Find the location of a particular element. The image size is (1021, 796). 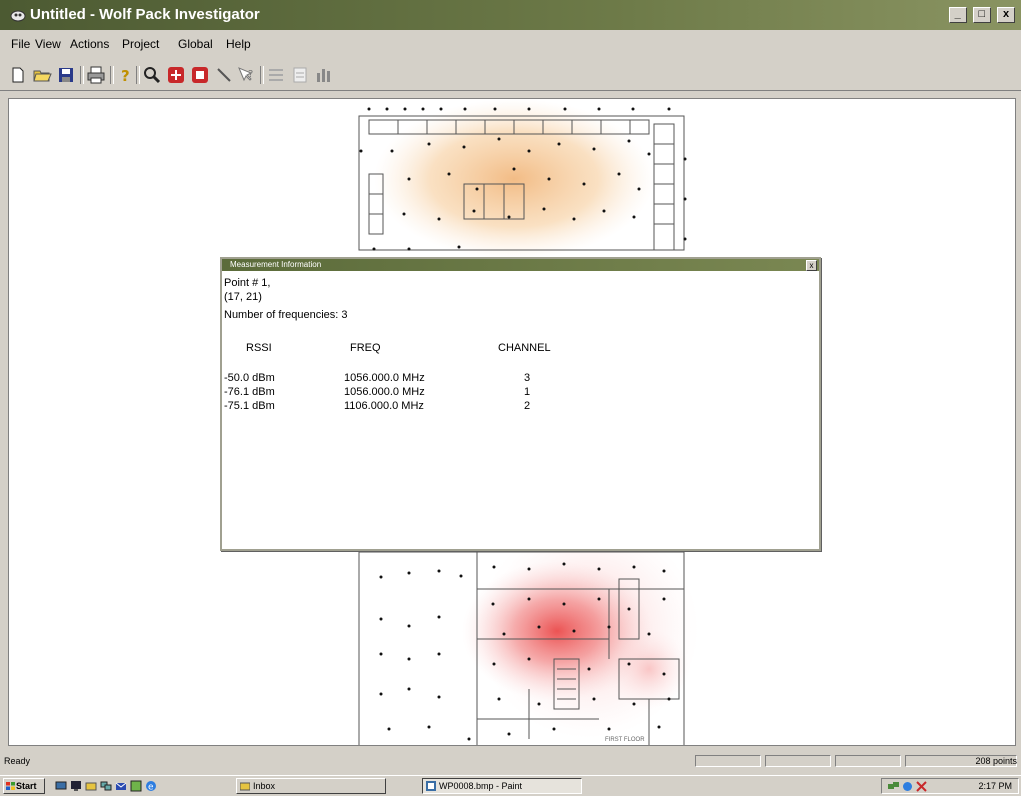

point-line: Point # 1, is located at coordinates (247, 283).